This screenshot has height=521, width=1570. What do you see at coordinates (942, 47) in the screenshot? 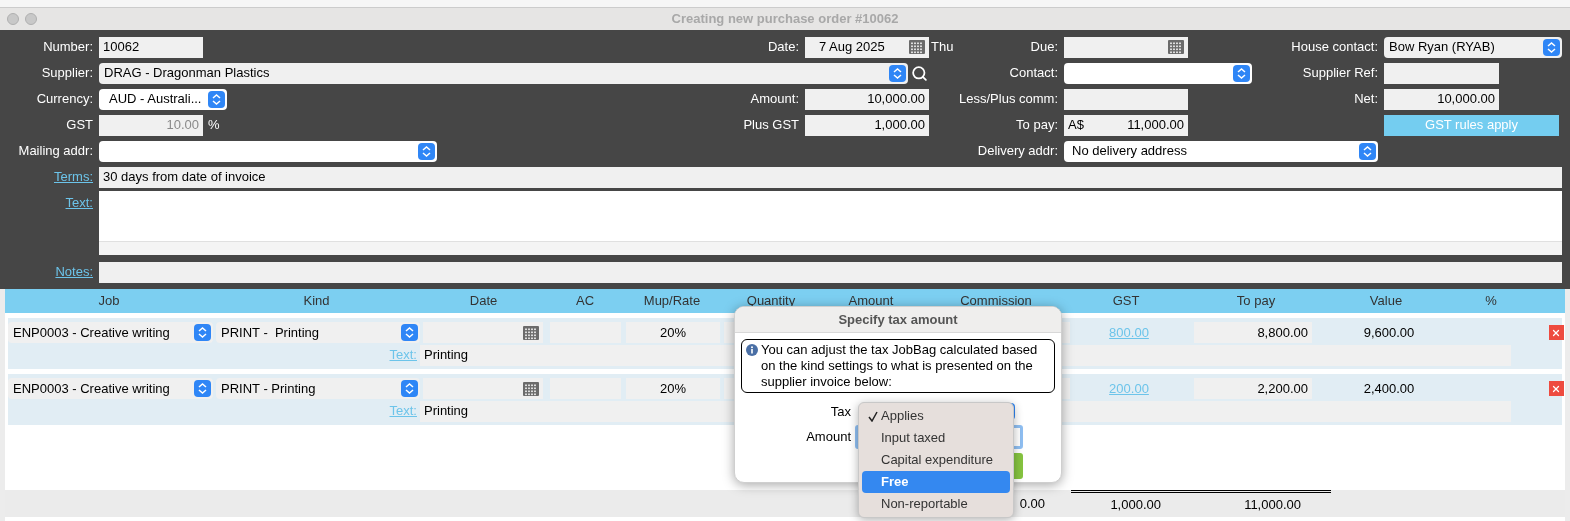
I see `field-label: Thu` at bounding box center [942, 47].